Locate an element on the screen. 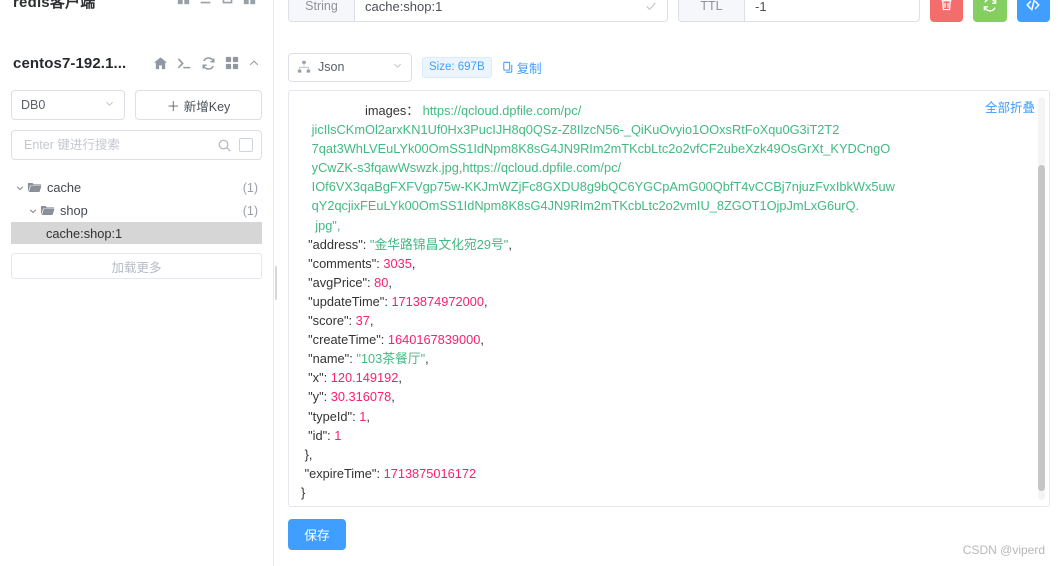  json-close-brace-outer: } is located at coordinates (303, 492).